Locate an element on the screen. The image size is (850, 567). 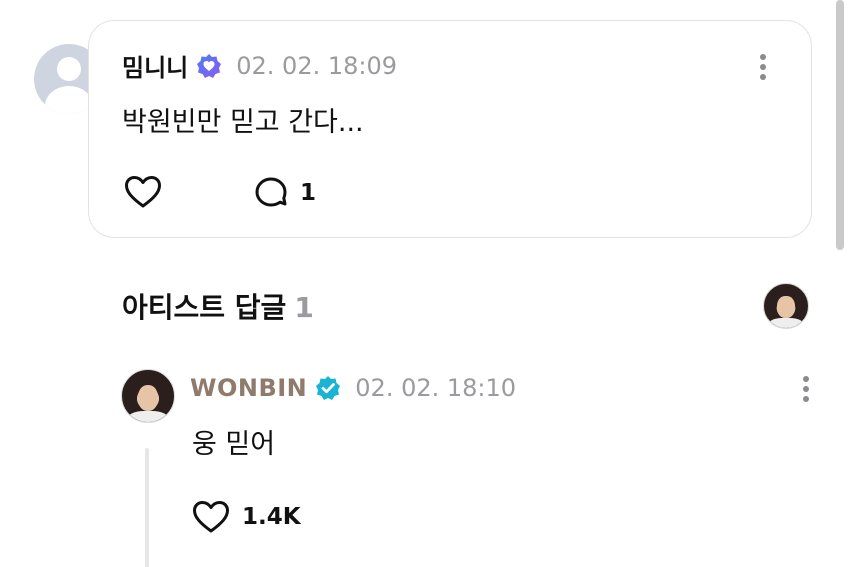
artist-username: WONBIN is located at coordinates (248, 388).